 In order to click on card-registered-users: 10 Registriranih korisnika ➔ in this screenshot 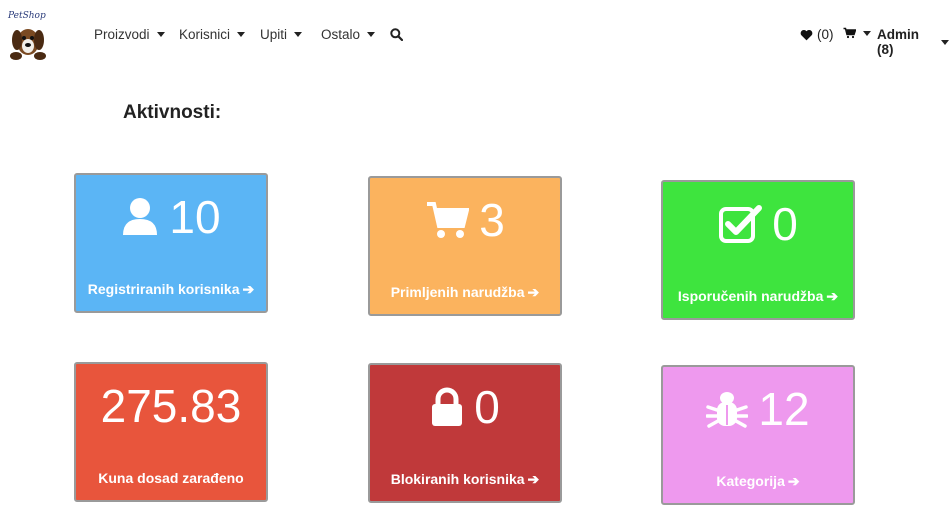, I will do `click(171, 243)`.